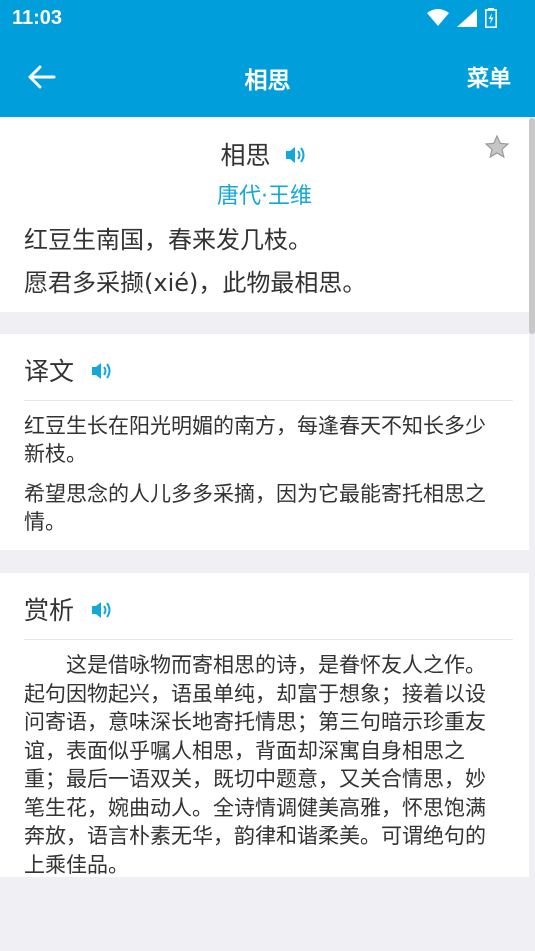 The width and height of the screenshot is (535, 951). Describe the element at coordinates (195, 283) in the screenshot. I see `poem-line-2: 愿君多采撷(xié)，此物最相思。` at that location.